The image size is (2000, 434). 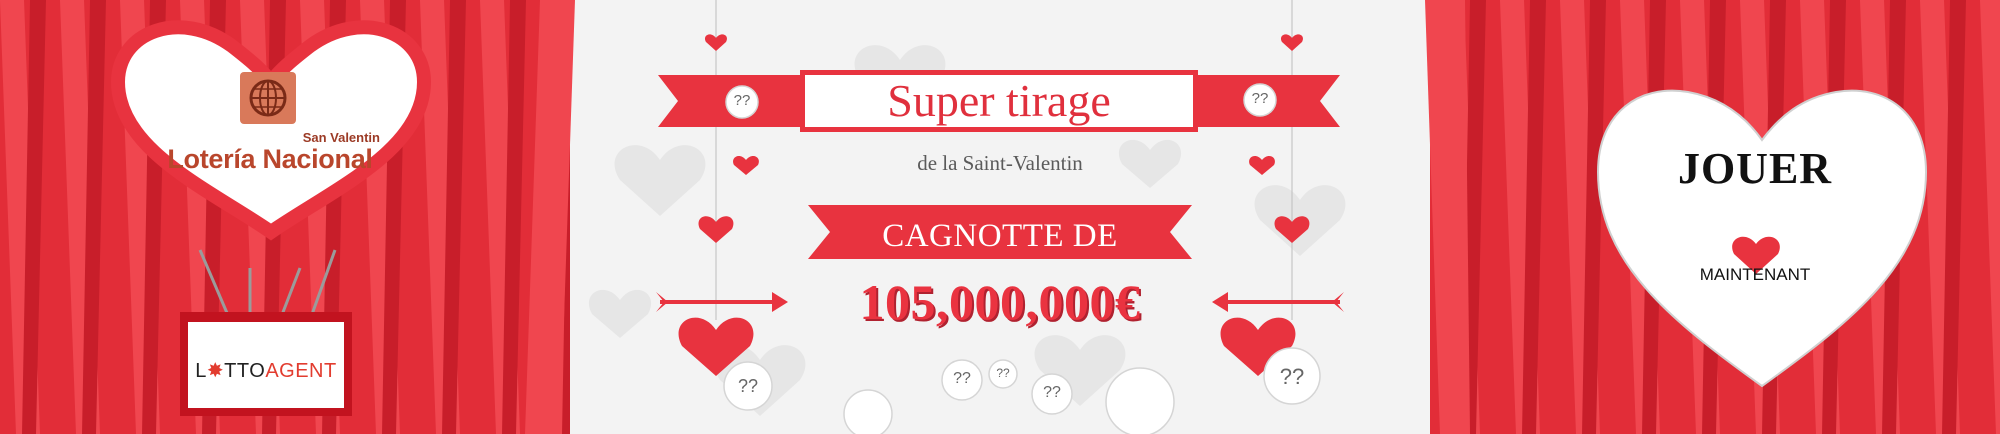 I want to click on brand-subtitle: San Valentin, so click(x=341, y=137).